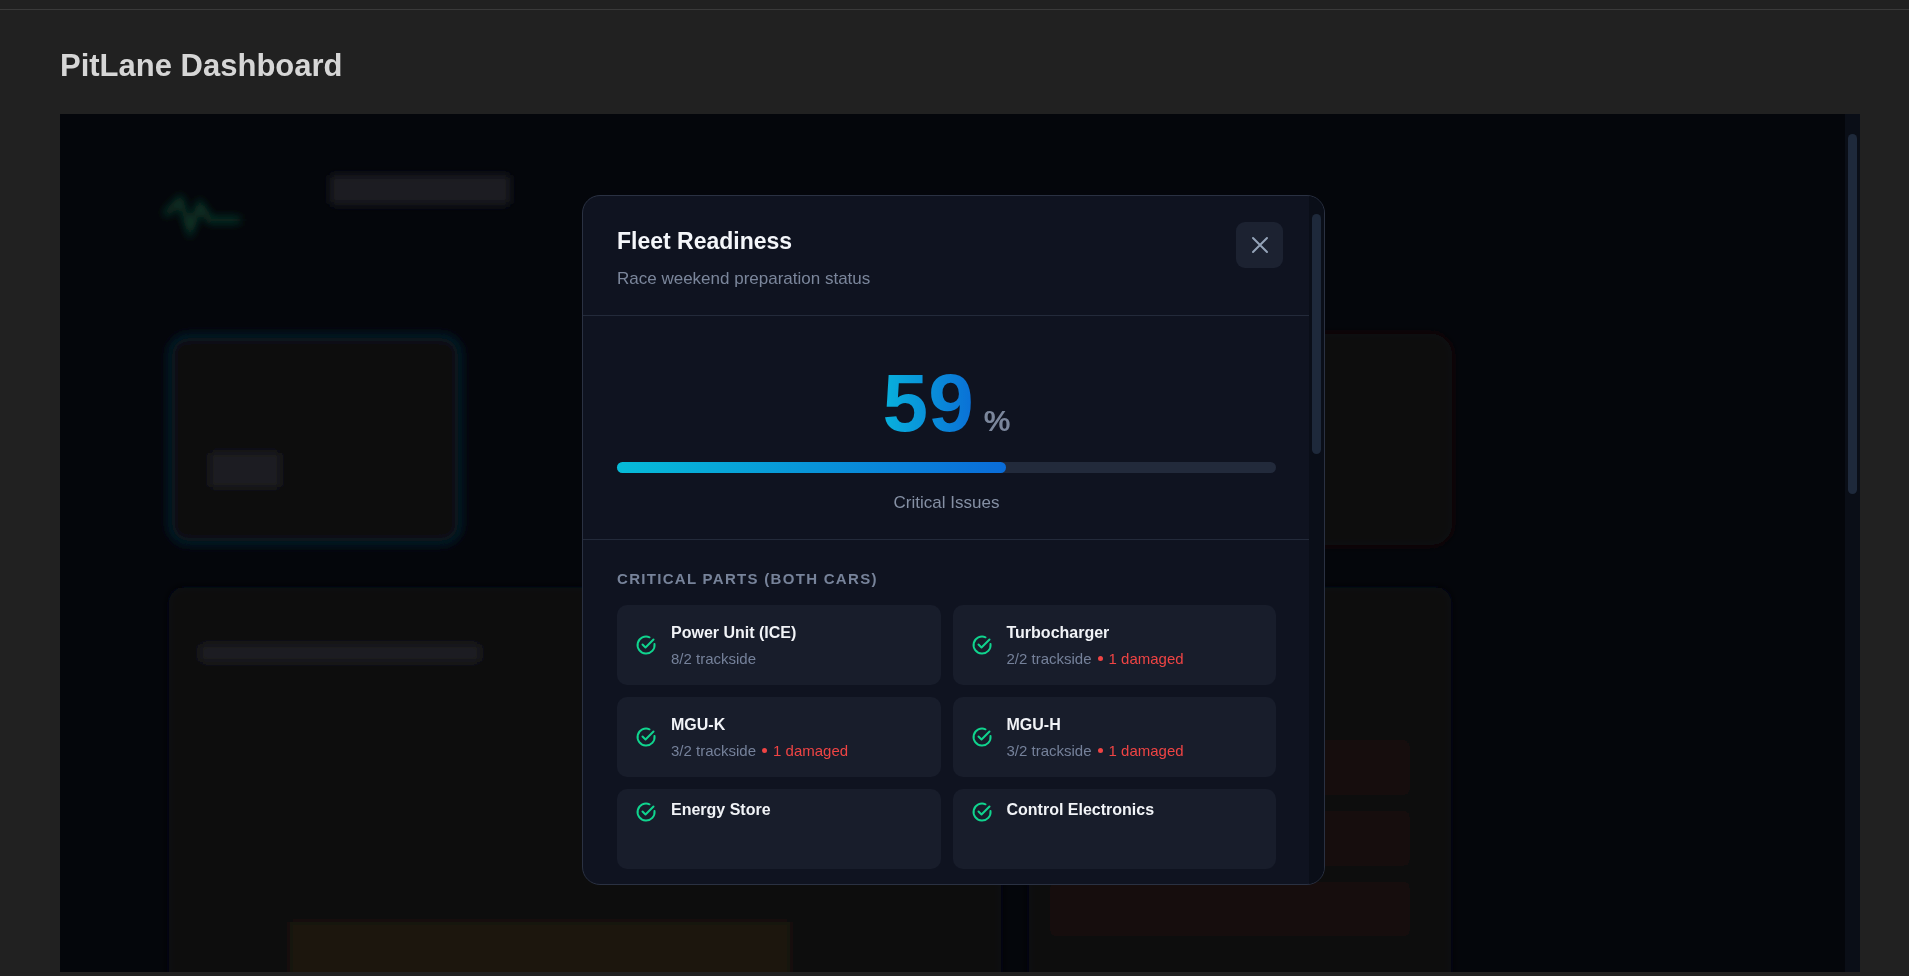 The height and width of the screenshot is (976, 1909). I want to click on trackside-count: 8/2 trackside, so click(714, 658).